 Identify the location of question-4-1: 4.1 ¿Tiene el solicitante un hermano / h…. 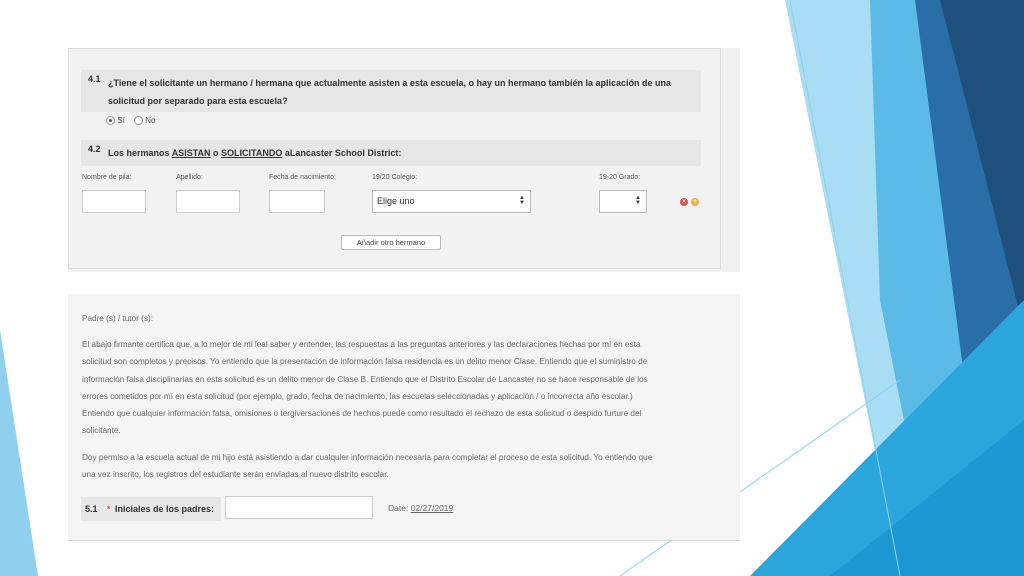
(391, 91).